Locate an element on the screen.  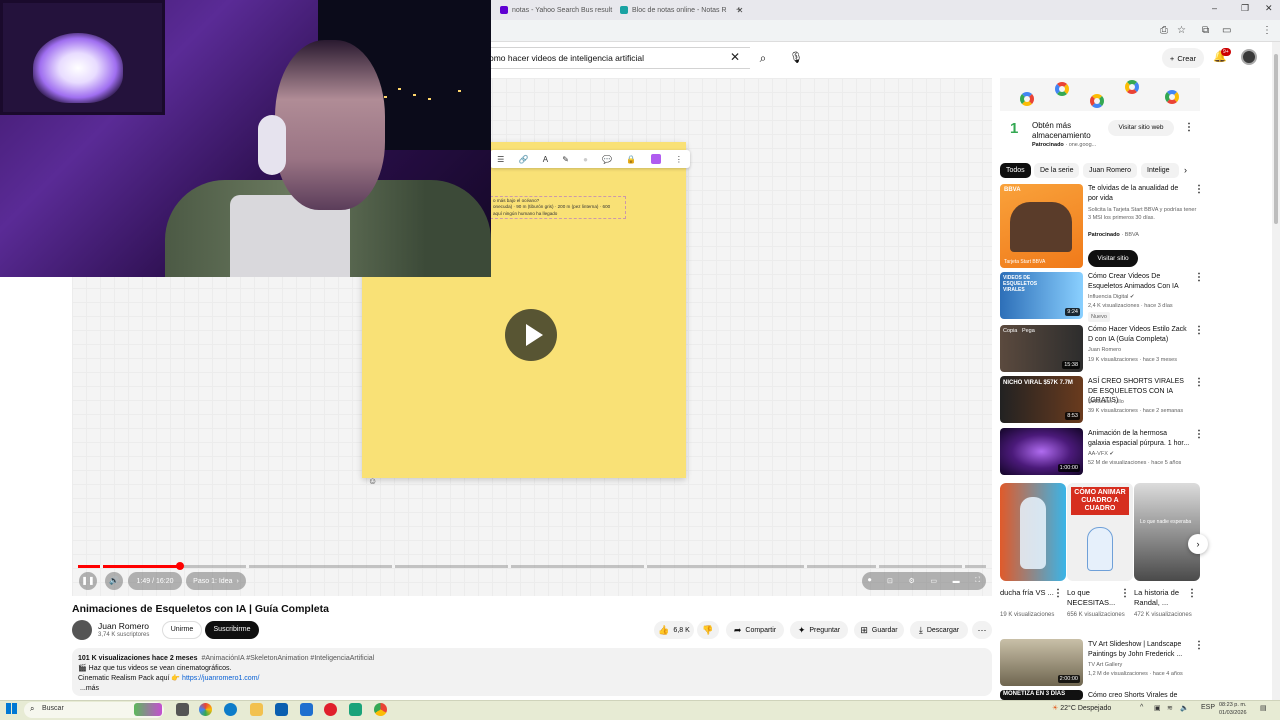
progress-bar is located at coordinates (532, 566).